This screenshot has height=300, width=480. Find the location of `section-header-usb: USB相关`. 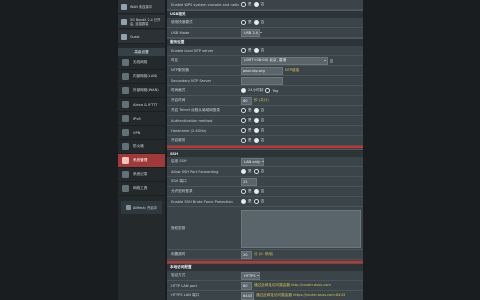

section-header-usb: USB相关 is located at coordinates (265, 14).